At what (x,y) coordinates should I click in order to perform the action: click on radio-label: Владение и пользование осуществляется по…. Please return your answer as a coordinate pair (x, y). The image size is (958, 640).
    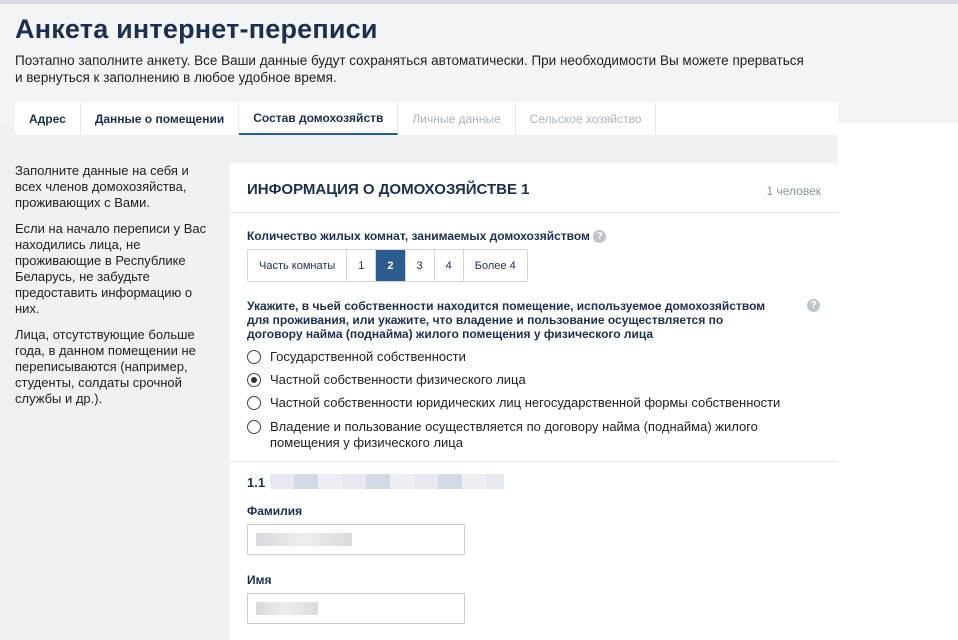
    Looking at the image, I should click on (514, 434).